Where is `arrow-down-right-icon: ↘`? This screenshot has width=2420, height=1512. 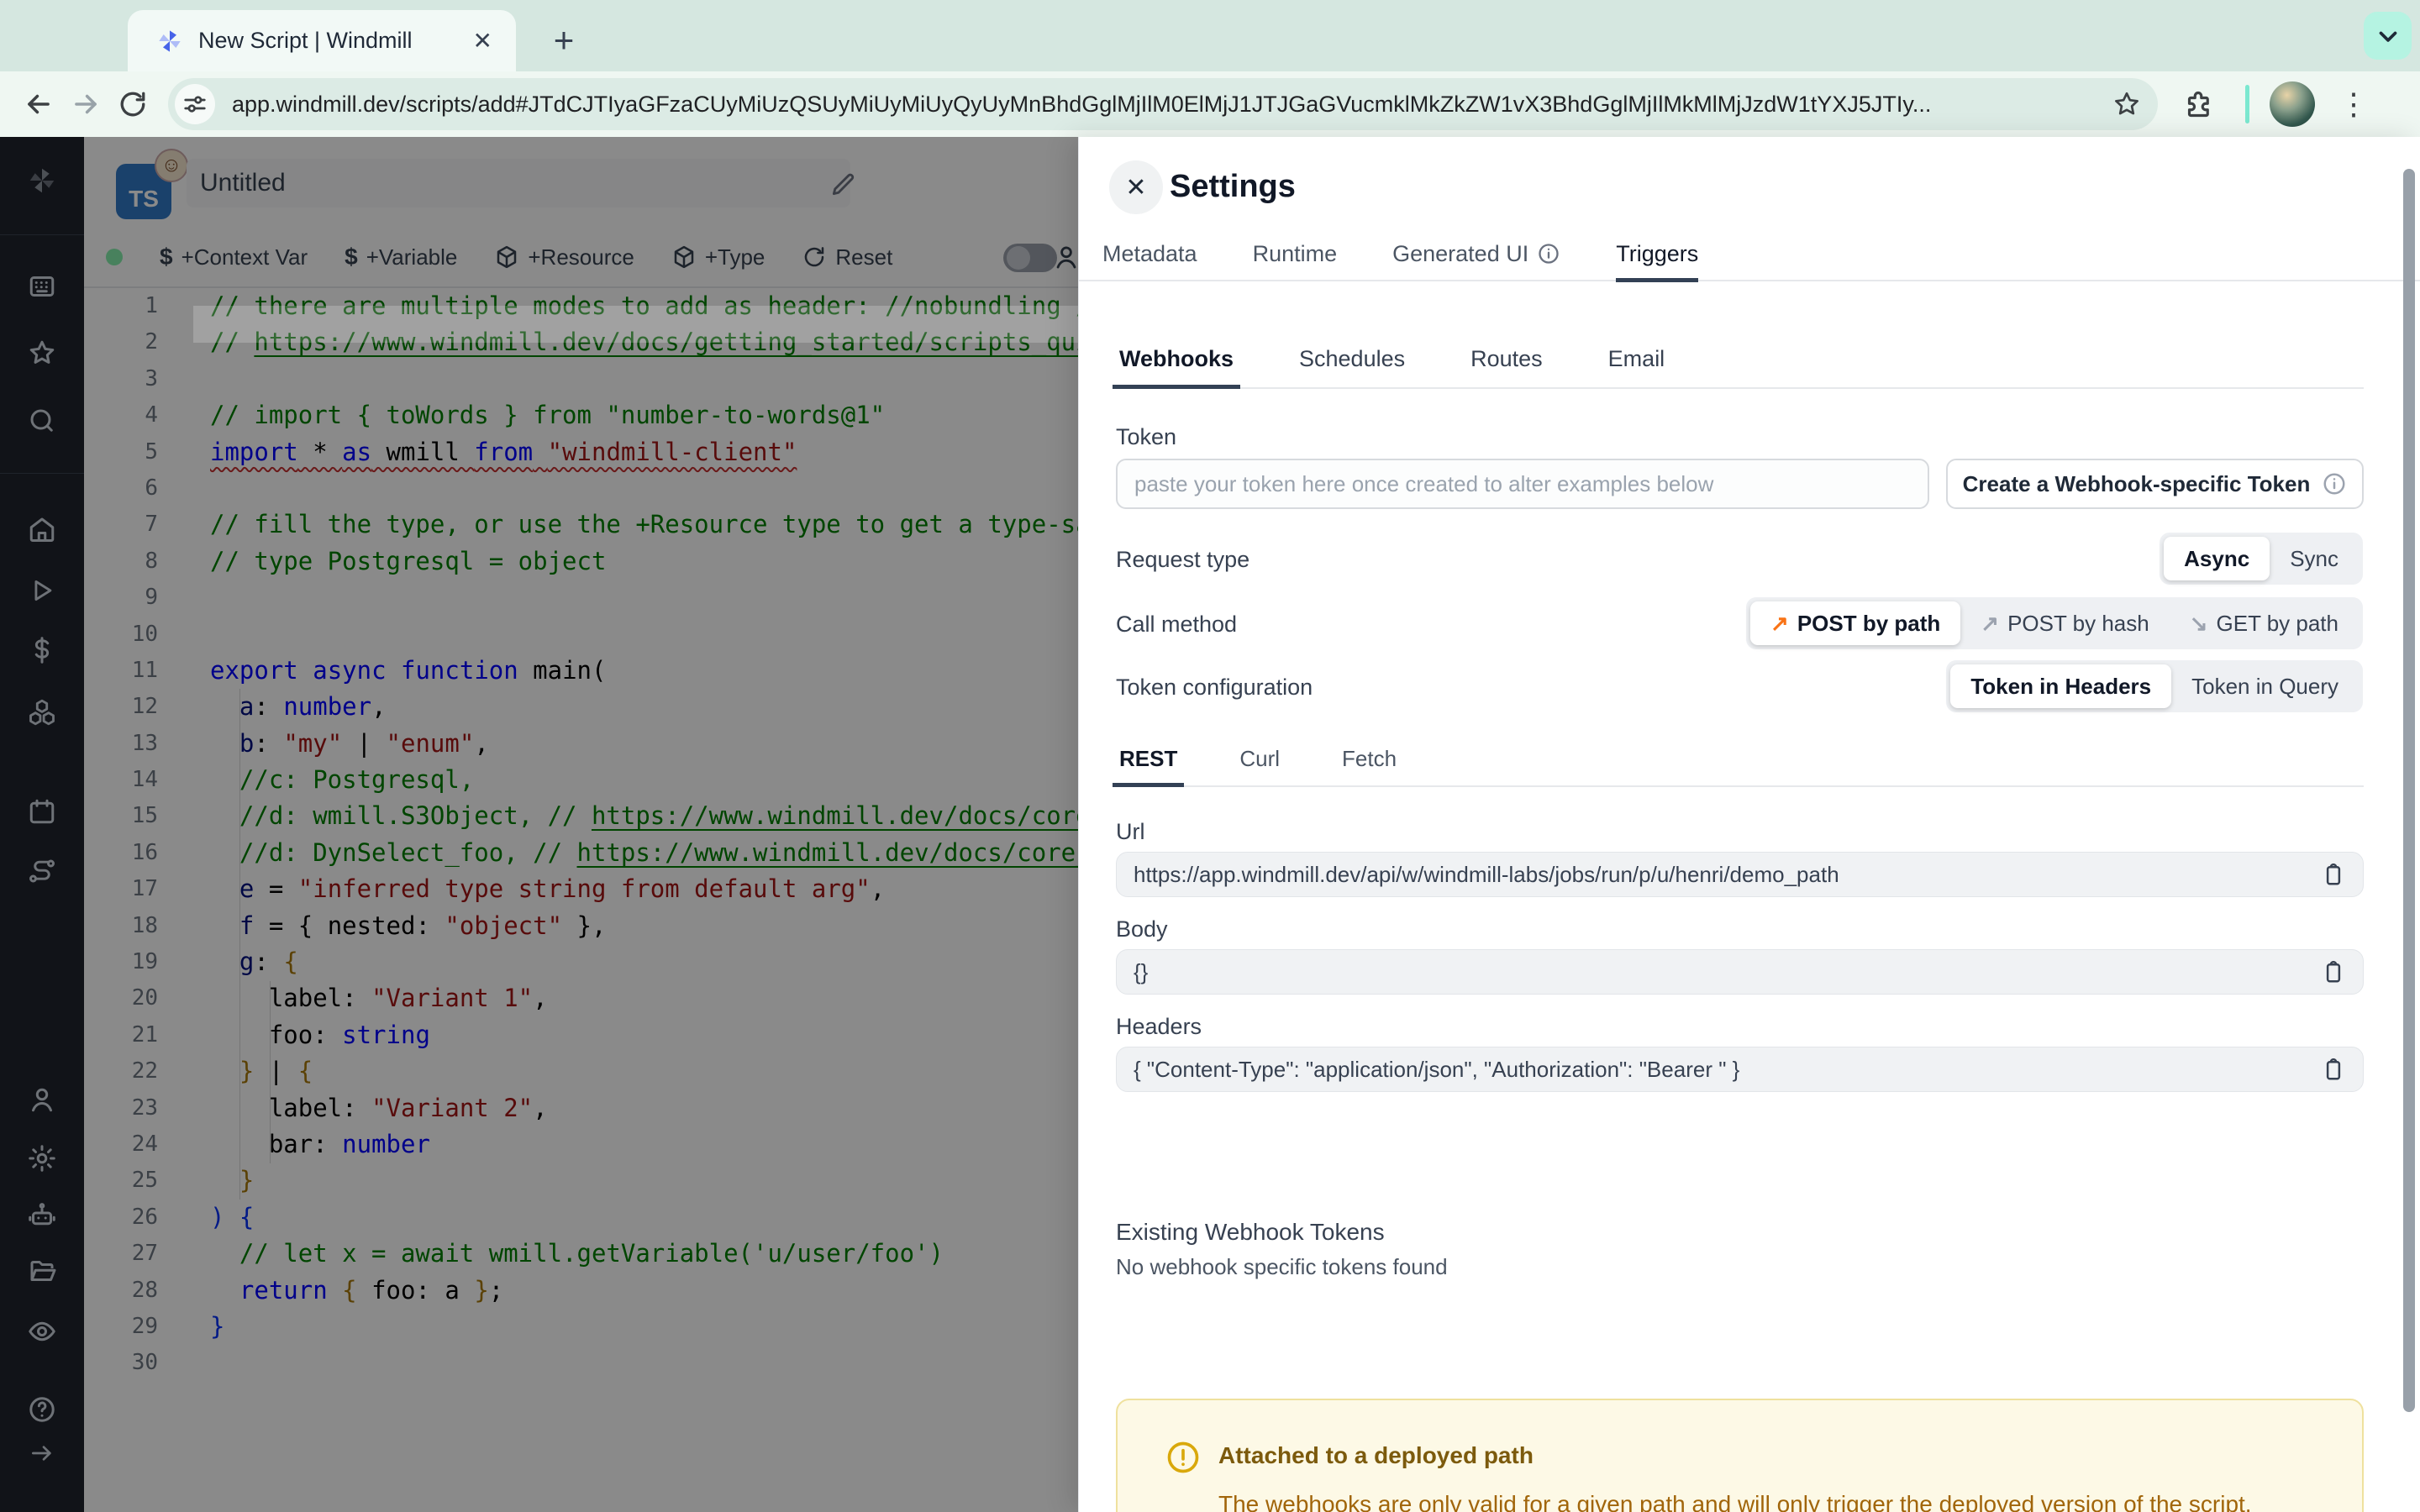 arrow-down-right-icon: ↘ is located at coordinates (2198, 623).